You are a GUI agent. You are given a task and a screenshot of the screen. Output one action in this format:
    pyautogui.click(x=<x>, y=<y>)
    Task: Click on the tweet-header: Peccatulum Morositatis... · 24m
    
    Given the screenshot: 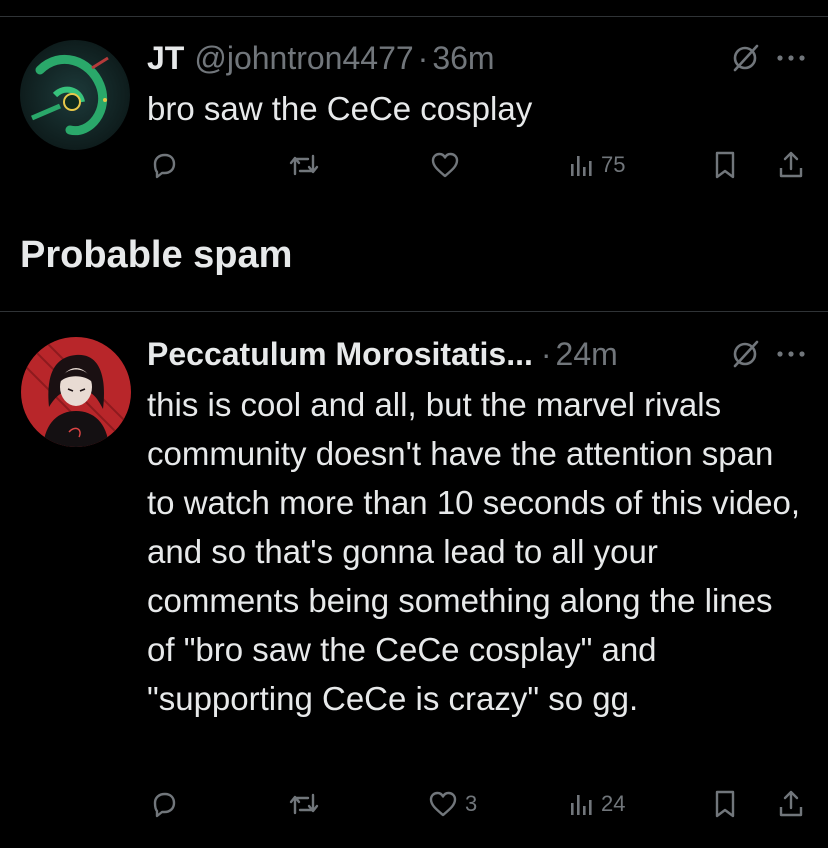 What is the action you would take?
    pyautogui.click(x=476, y=354)
    